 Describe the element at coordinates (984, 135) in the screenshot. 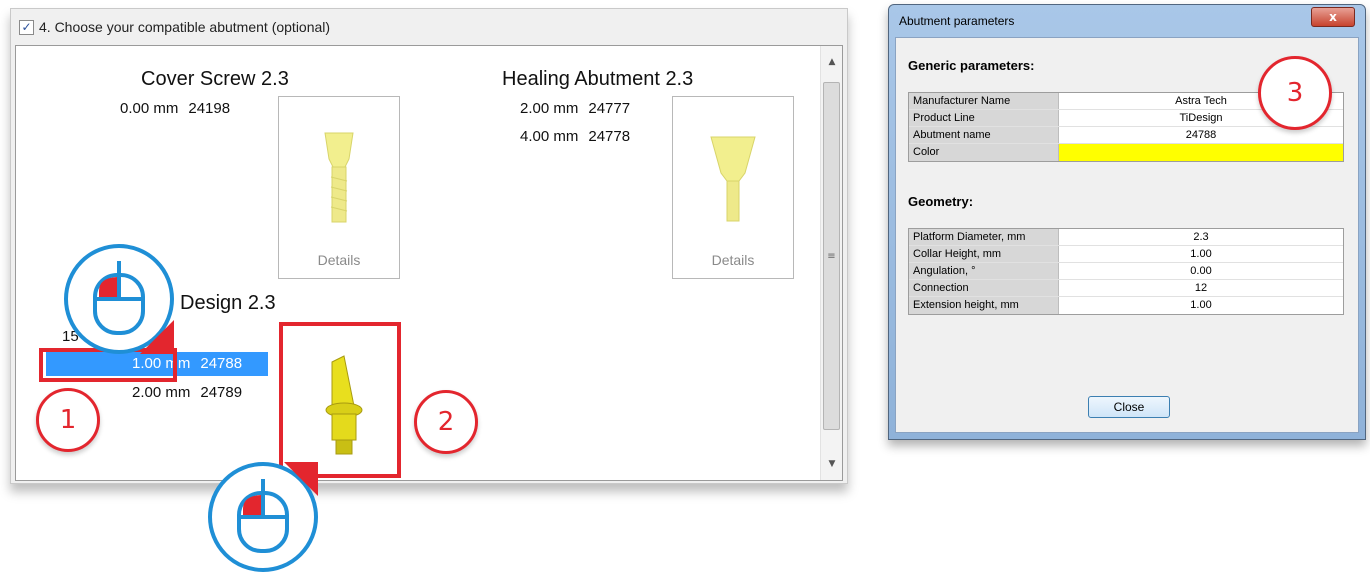

I see `param-key: Abutment name` at that location.